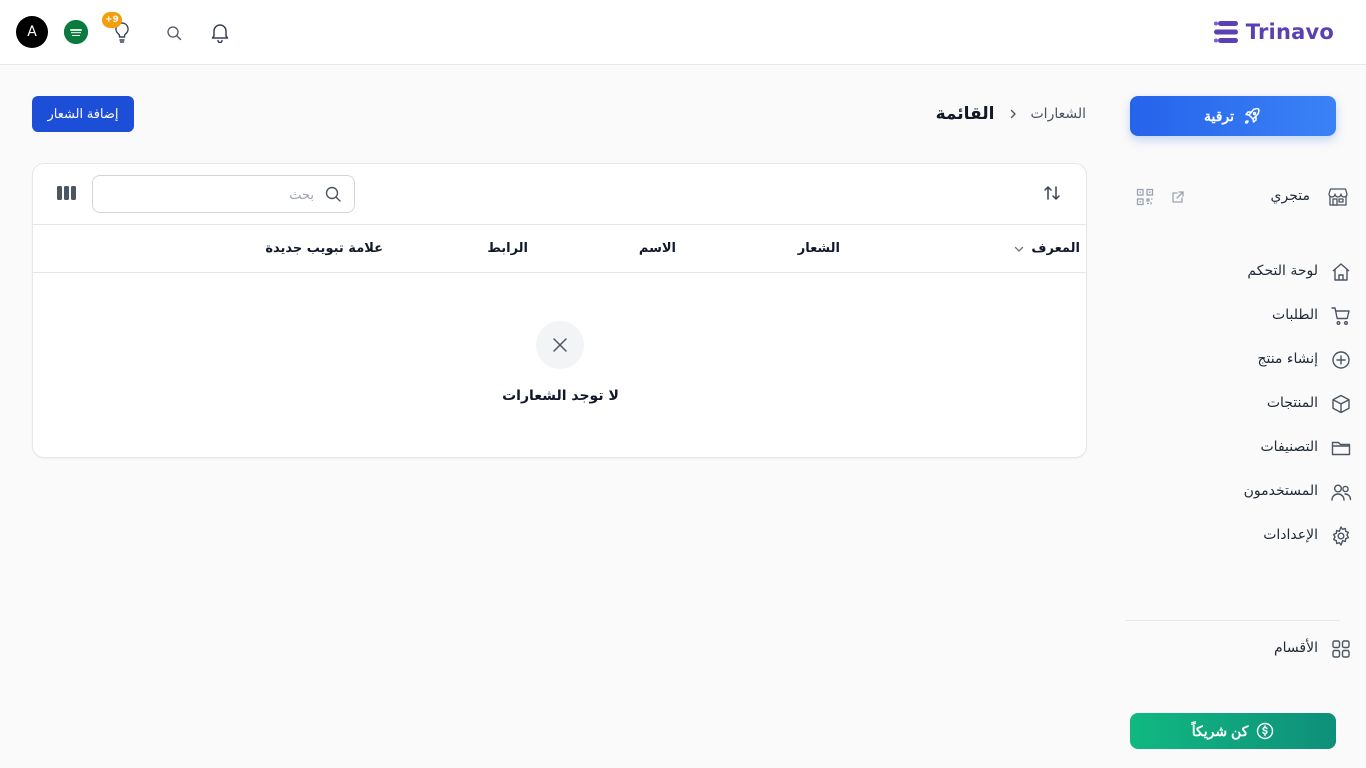  Describe the element at coordinates (1290, 535) in the screenshot. I see `sidebar-item-label: الإعدادات` at that location.